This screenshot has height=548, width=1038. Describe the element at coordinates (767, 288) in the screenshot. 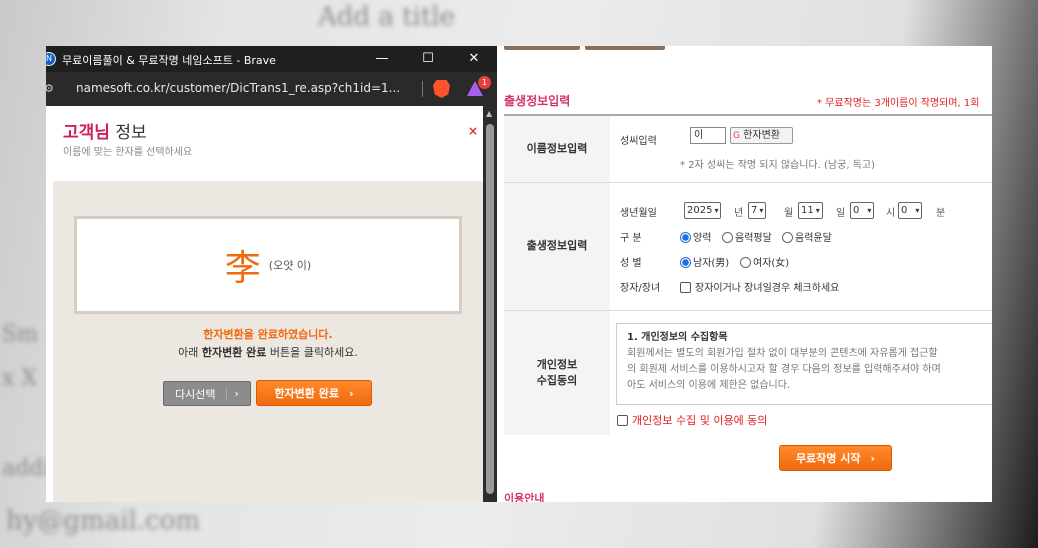

I see `eldest-checkbox-label: 장자이거나 장녀일경우 체크하세요` at that location.